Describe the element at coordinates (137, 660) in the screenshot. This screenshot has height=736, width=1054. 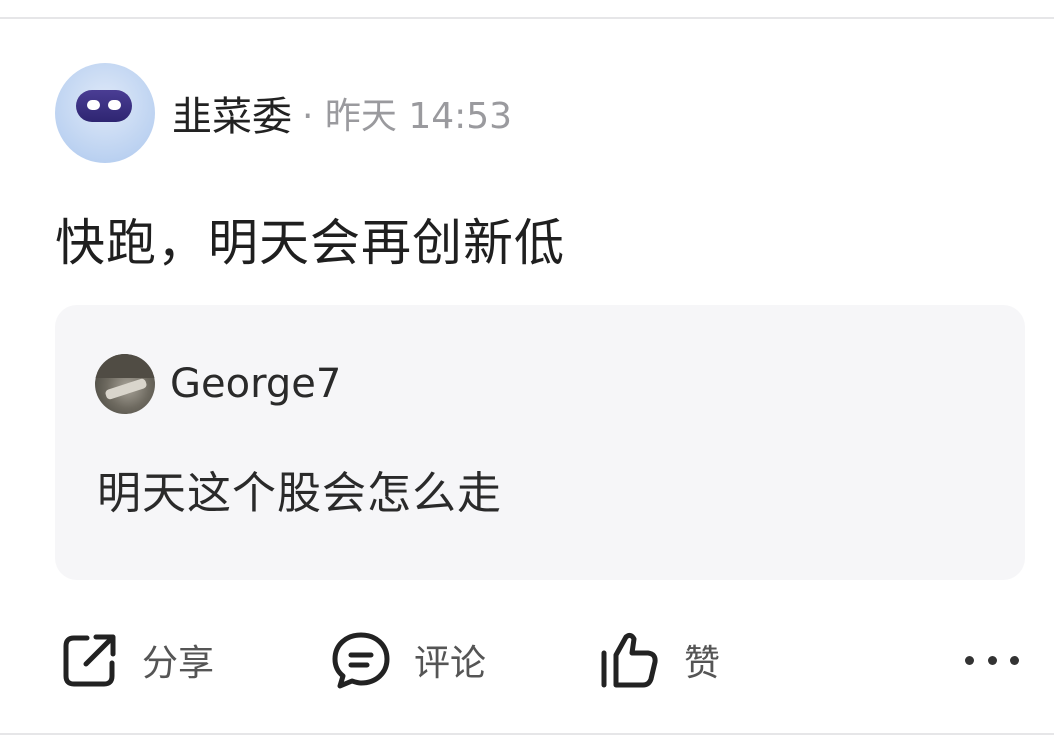
I see `share-button: 分享` at that location.